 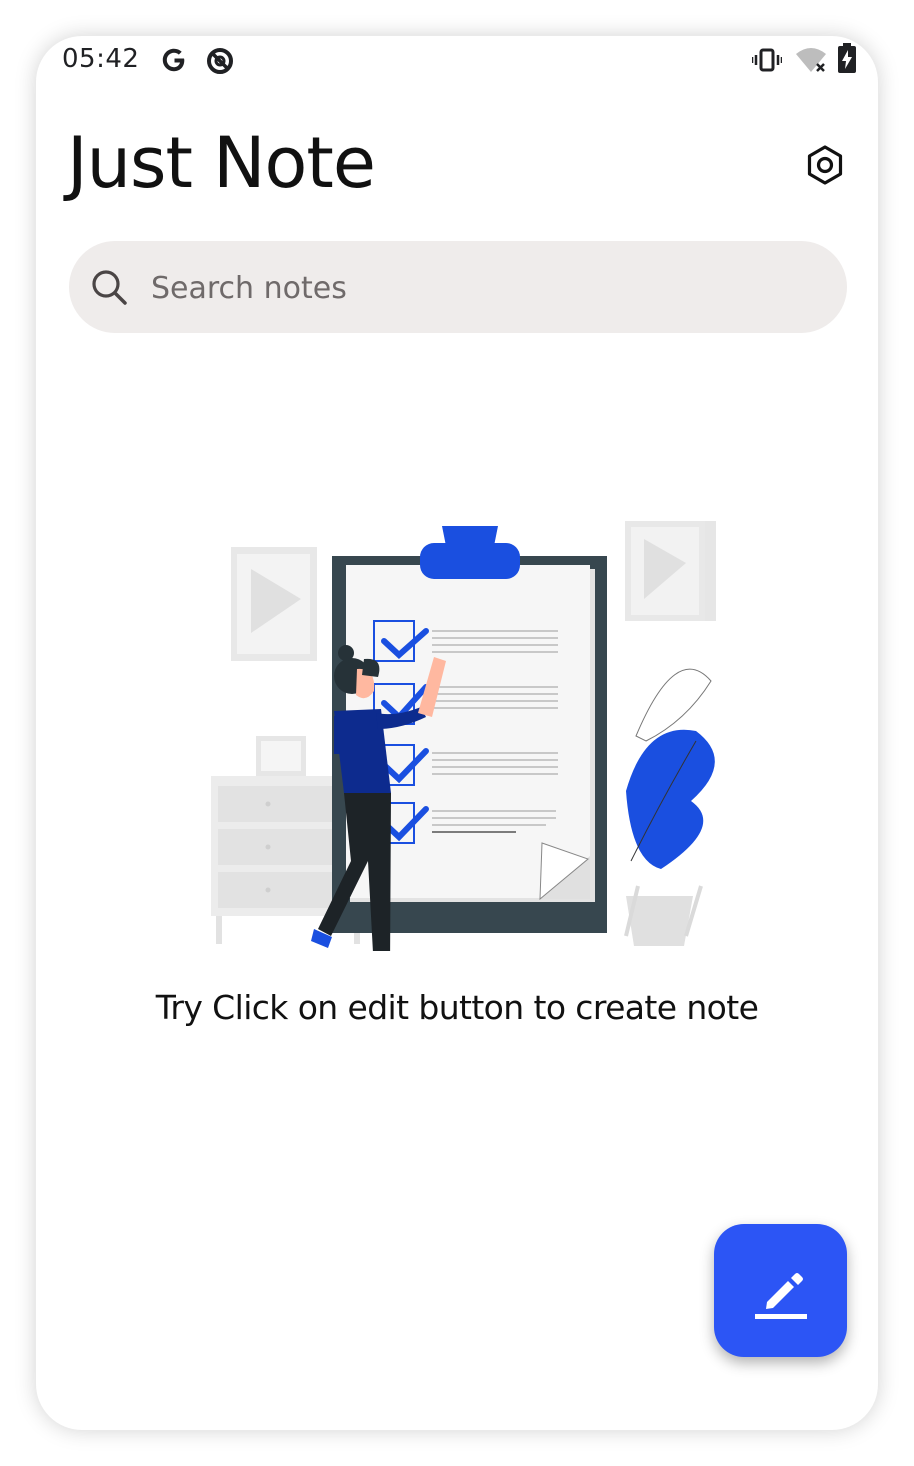 I want to click on battery-charging-icon, so click(x=847, y=58).